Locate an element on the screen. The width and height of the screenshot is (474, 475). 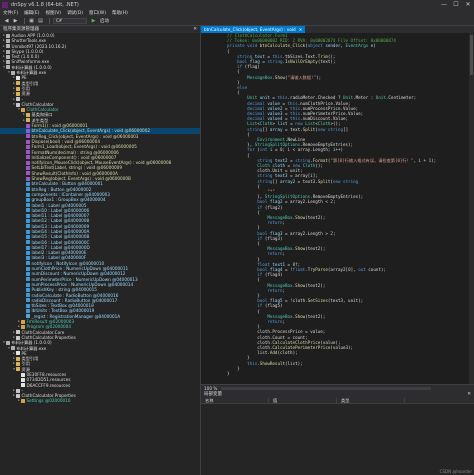
title-bar: dnSpy v6.1.8 (64-bit, .NET) — ☐ ✕ is located at coordinates (237, 4).